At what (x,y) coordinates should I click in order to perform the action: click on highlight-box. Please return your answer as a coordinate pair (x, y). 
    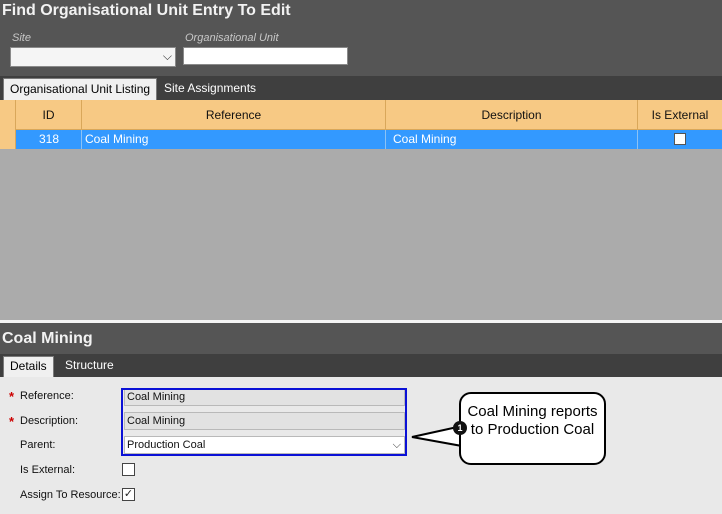
    Looking at the image, I should click on (264, 422).